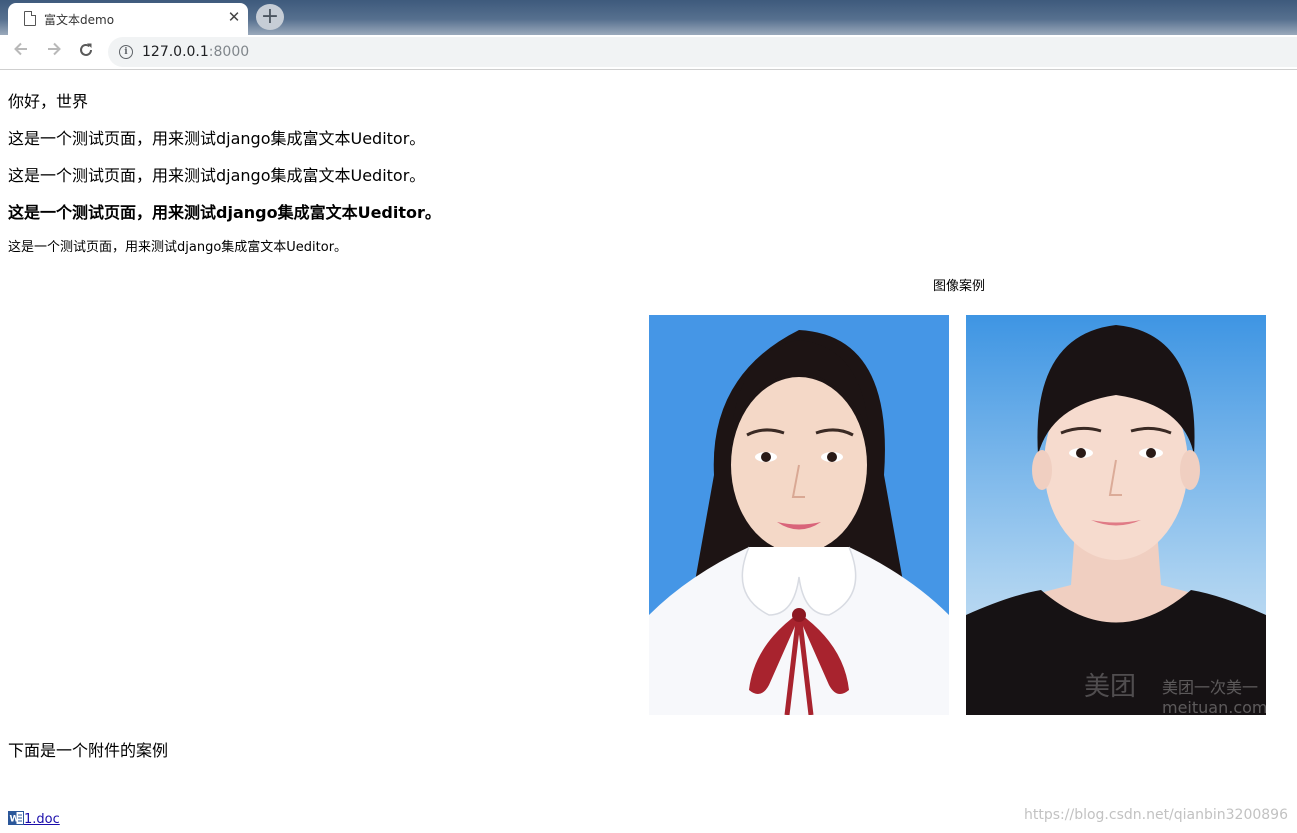  Describe the element at coordinates (702, 52) in the screenshot. I see `address-bar: i 127.0.0.1:8000` at that location.